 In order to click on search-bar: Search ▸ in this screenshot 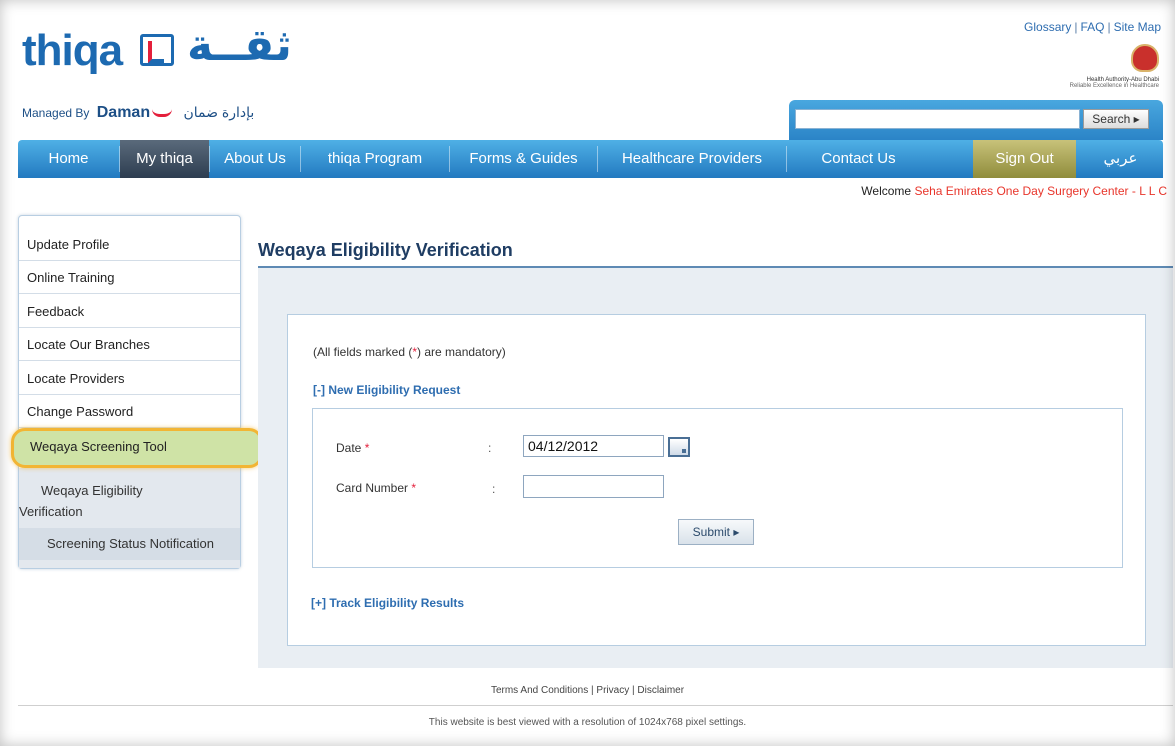, I will do `click(976, 120)`.